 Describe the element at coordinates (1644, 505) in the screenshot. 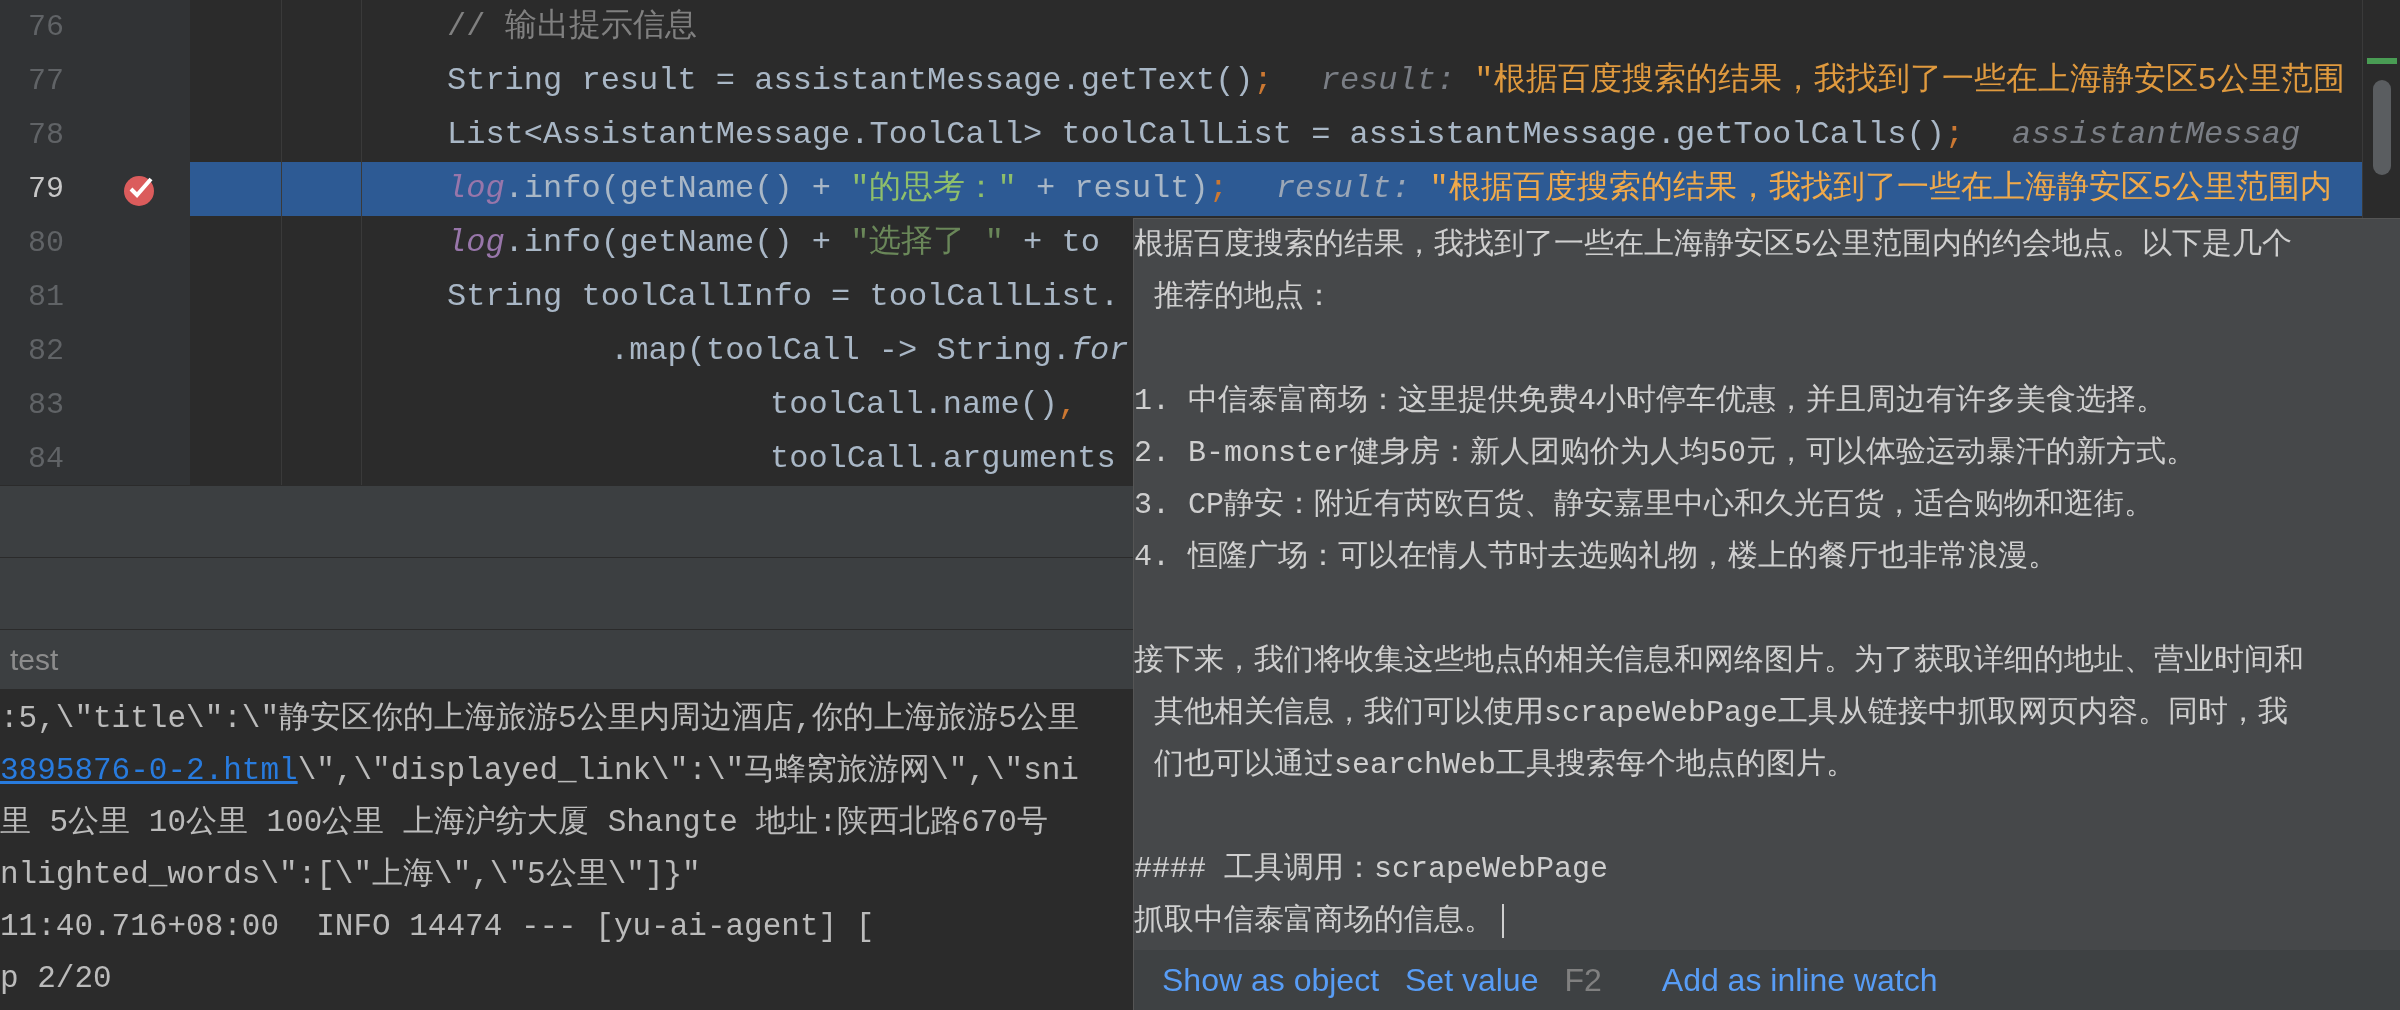

I see `value-text: 3. CP静安：附近有芮欧百货、静安嘉里中心和久光百货，适合购物和逛街。` at that location.